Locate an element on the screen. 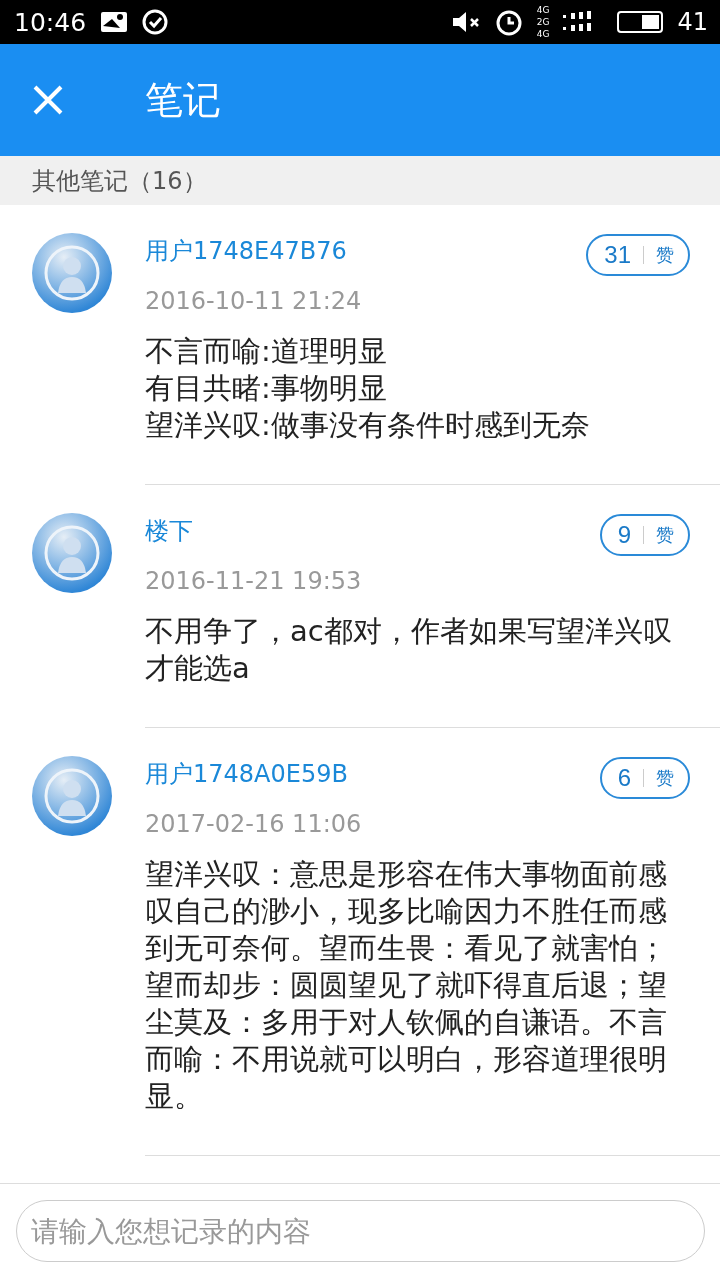  note-line: 不言而喻:道理明显 is located at coordinates (266, 351).